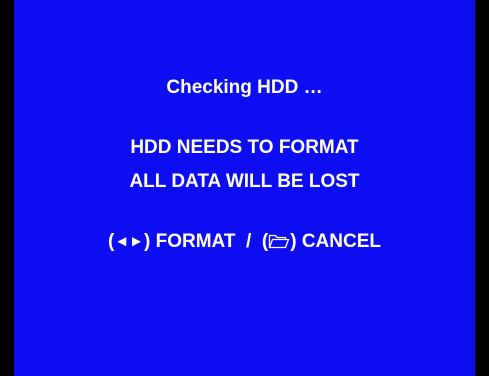 The height and width of the screenshot is (376, 489). I want to click on format-label: FORMAT, so click(195, 241).